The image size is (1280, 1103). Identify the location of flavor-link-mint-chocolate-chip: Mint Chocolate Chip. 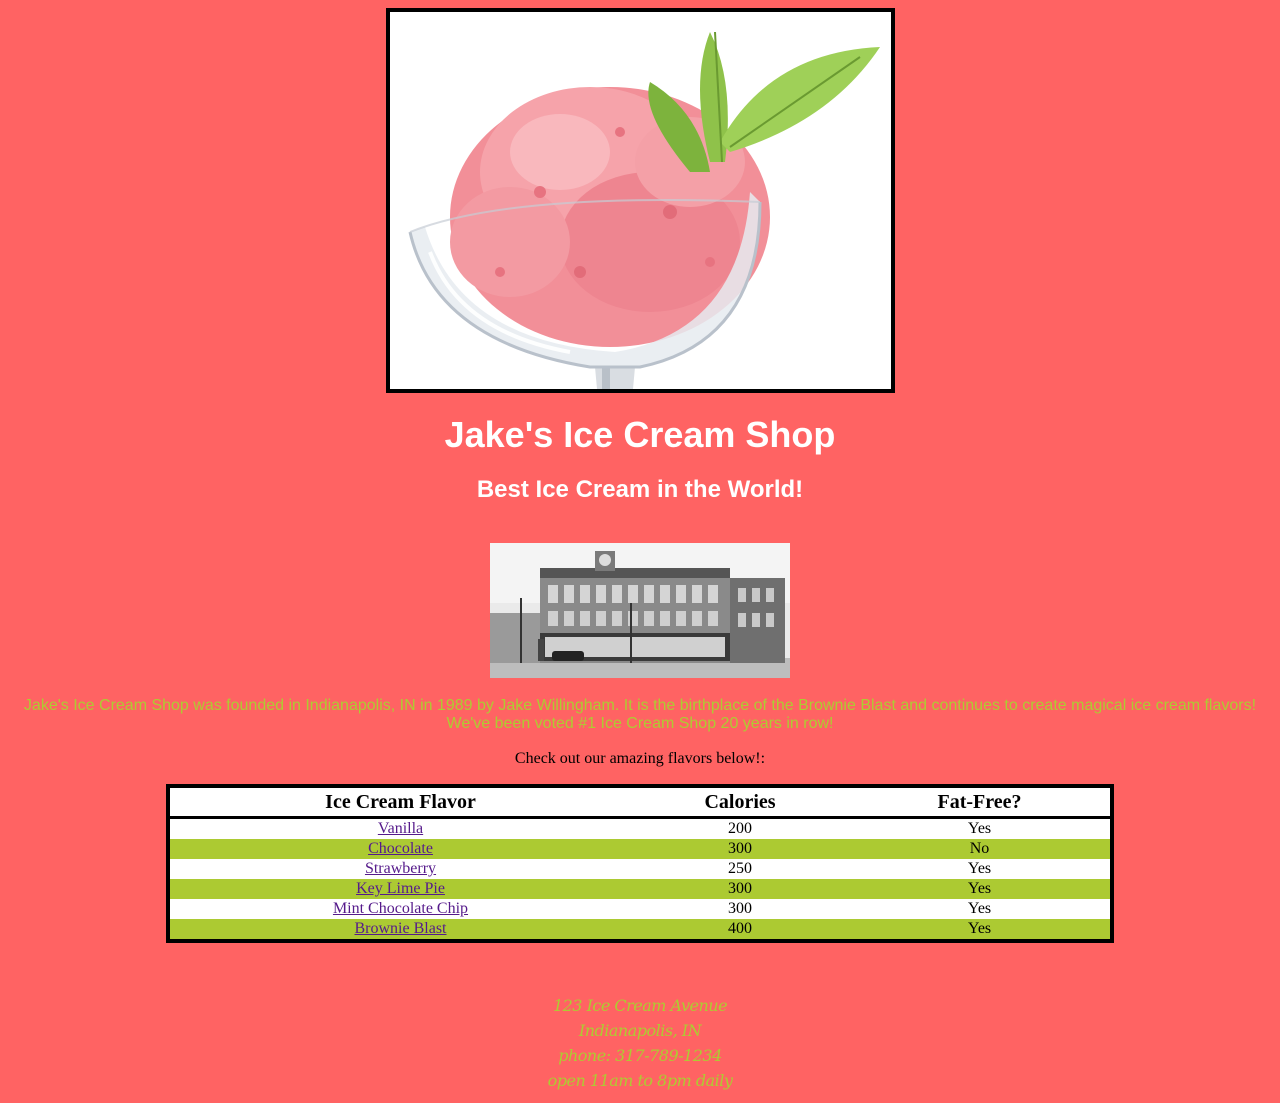
(400, 908).